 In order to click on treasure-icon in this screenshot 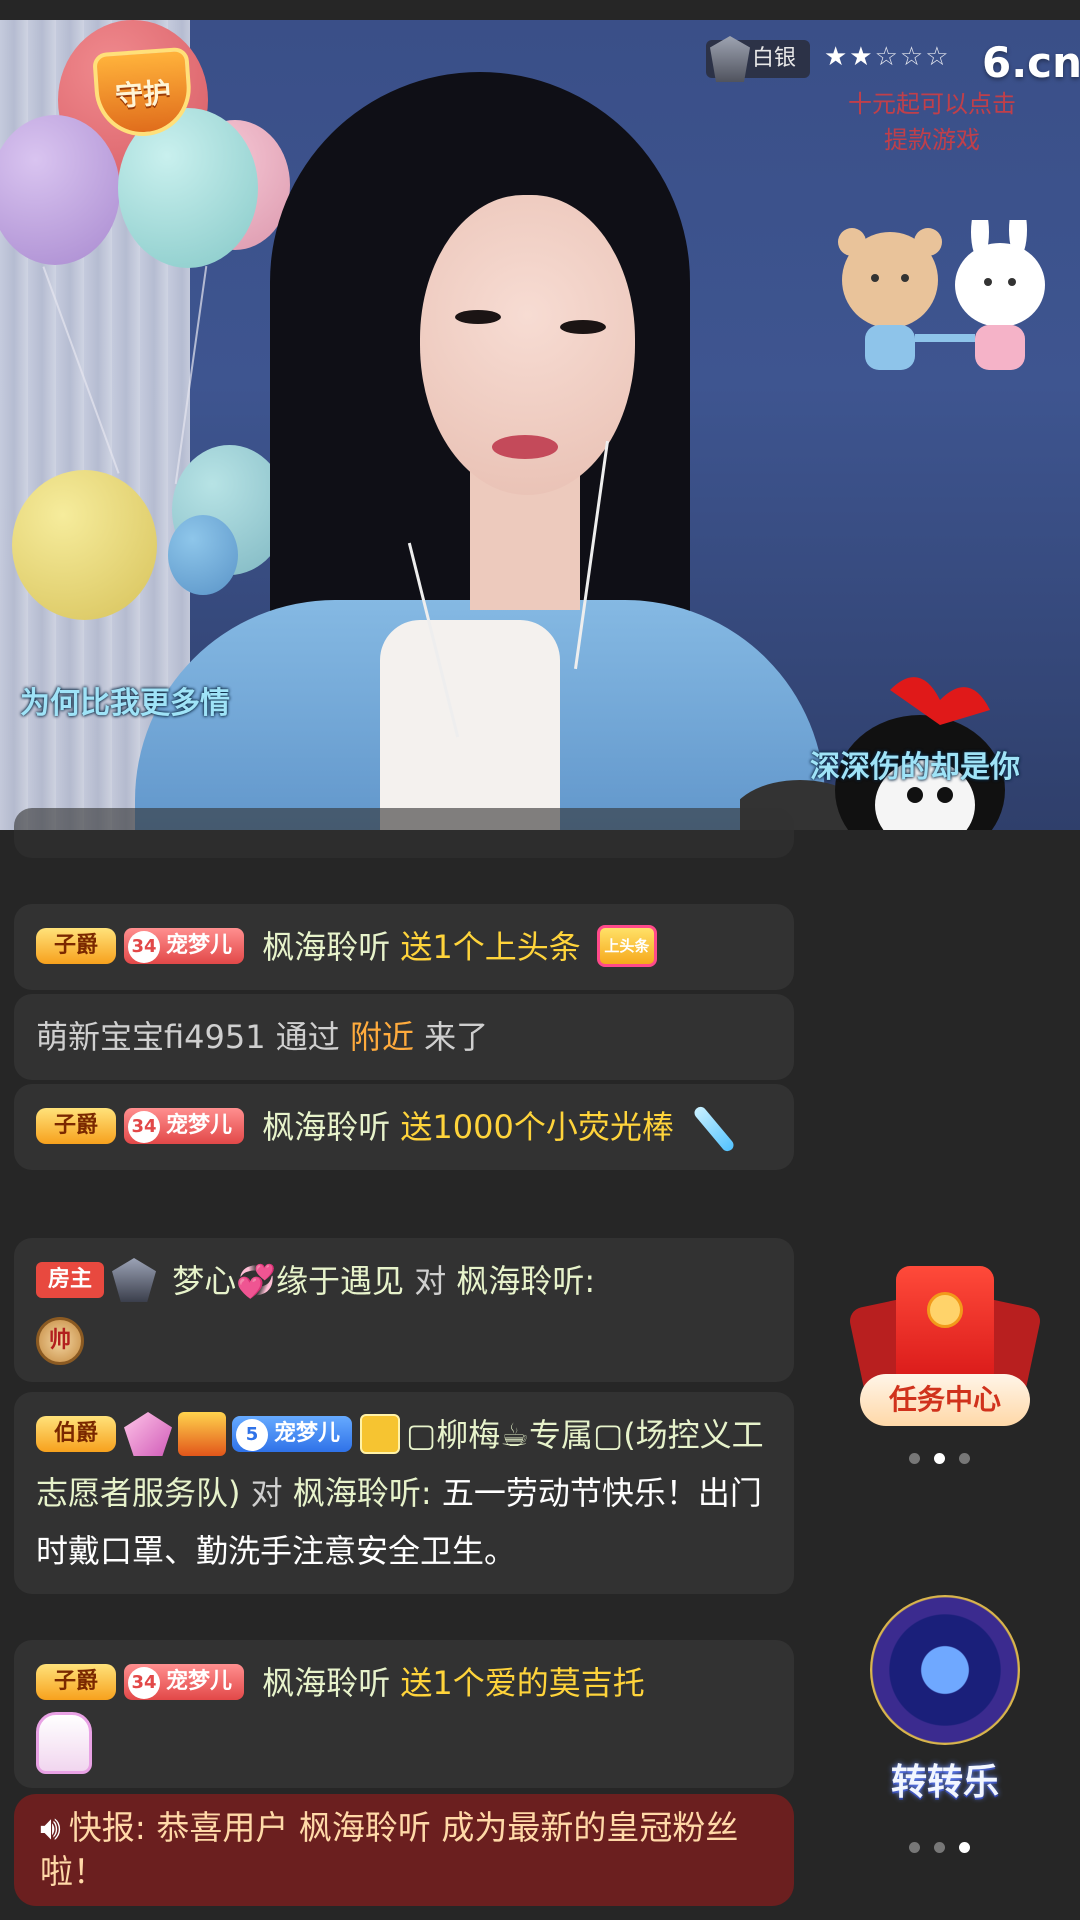, I will do `click(202, 1434)`.